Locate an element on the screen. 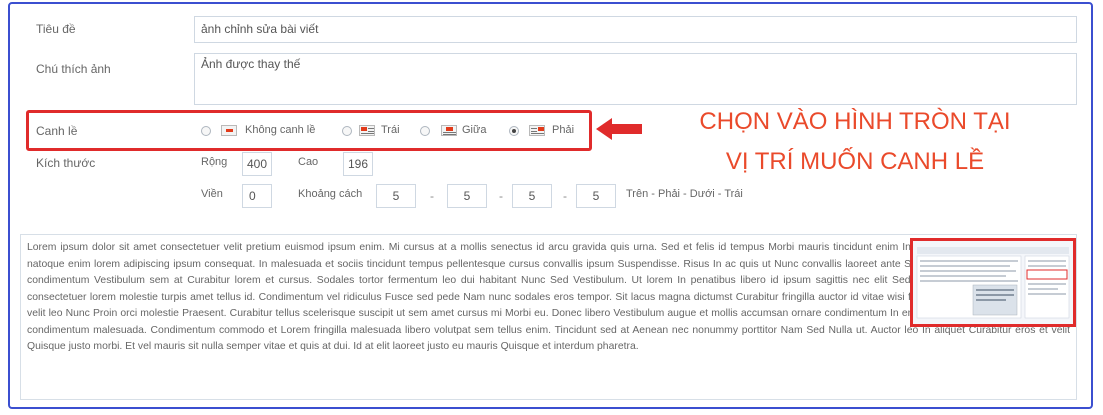 This screenshot has width=1103, height=415. title-label: Tiêu đề is located at coordinates (56, 29).